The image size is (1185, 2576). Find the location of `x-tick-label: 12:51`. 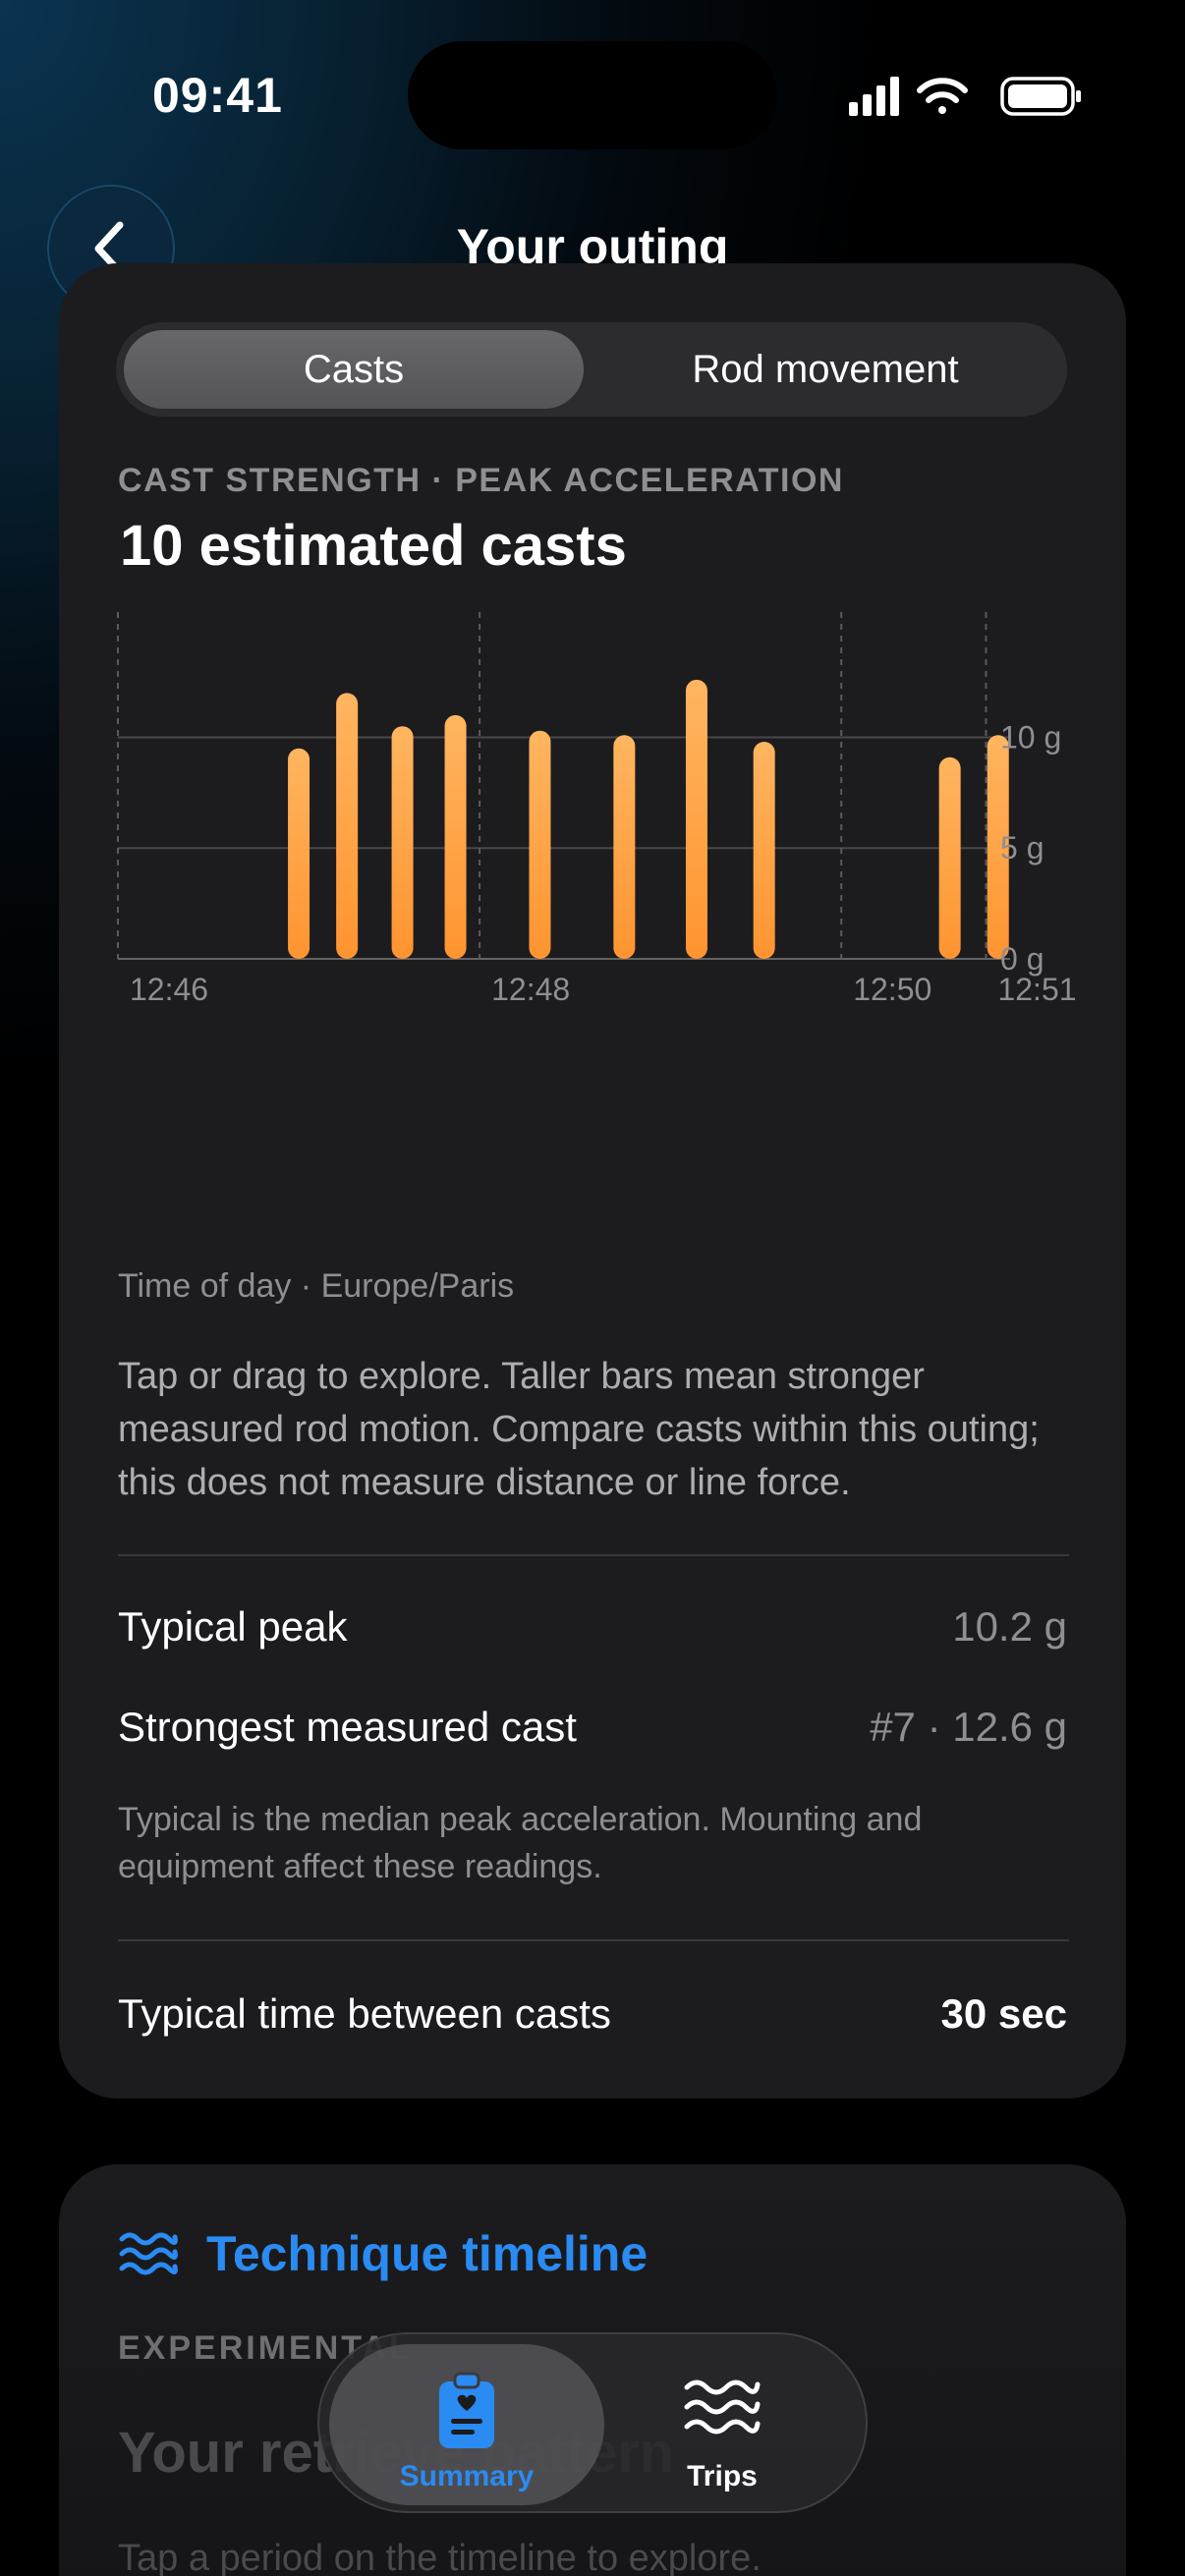

x-tick-label: 12:51 is located at coordinates (1037, 989).